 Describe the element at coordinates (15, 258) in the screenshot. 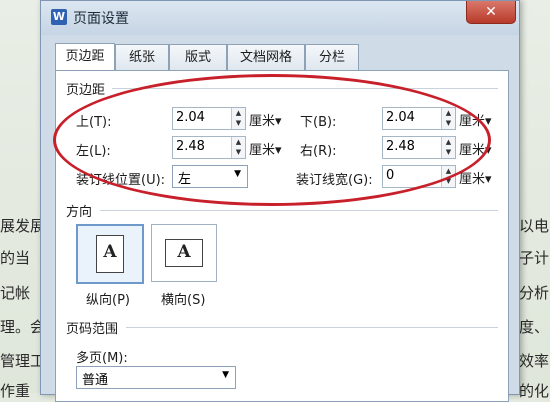

I see `doc-text-left-2: 的当` at that location.